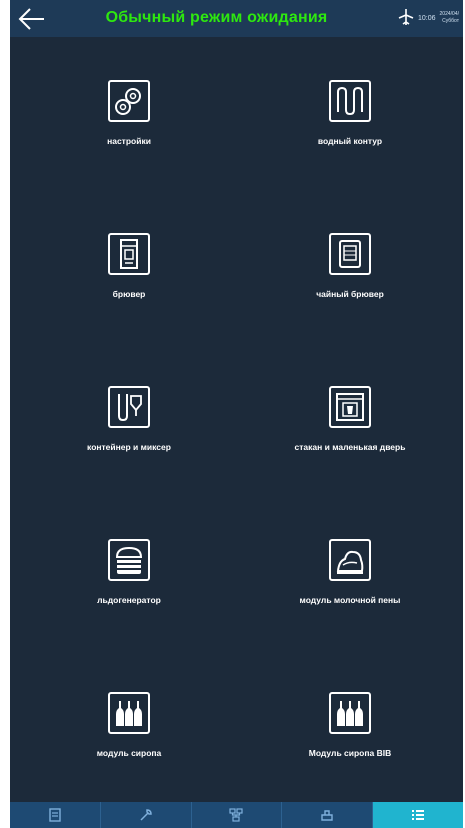 The width and height of the screenshot is (465, 828). I want to click on menu-item-label: льдогенератор, so click(129, 600).